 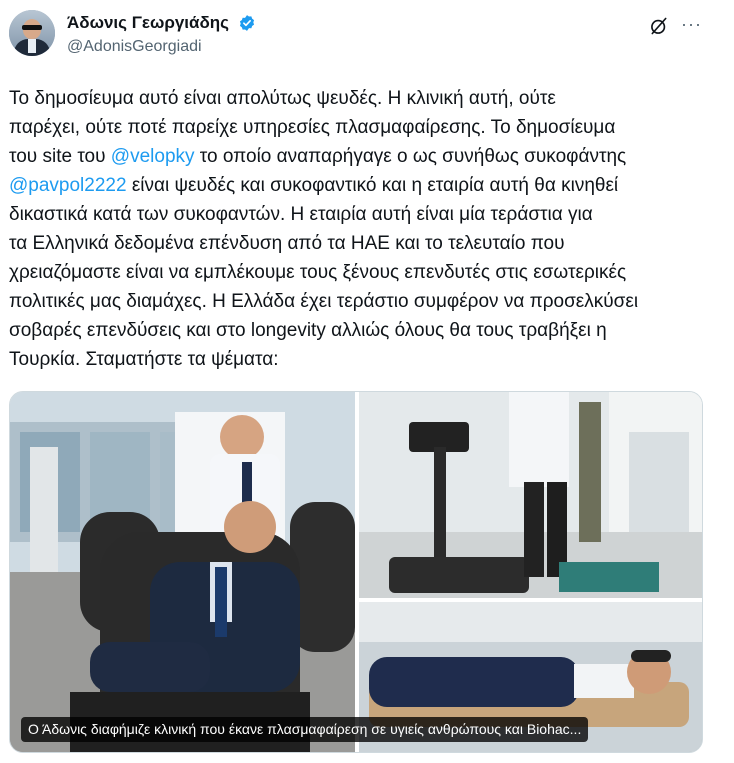 I want to click on author-name: Άδωνις Γεωργιάδης, so click(x=148, y=23).